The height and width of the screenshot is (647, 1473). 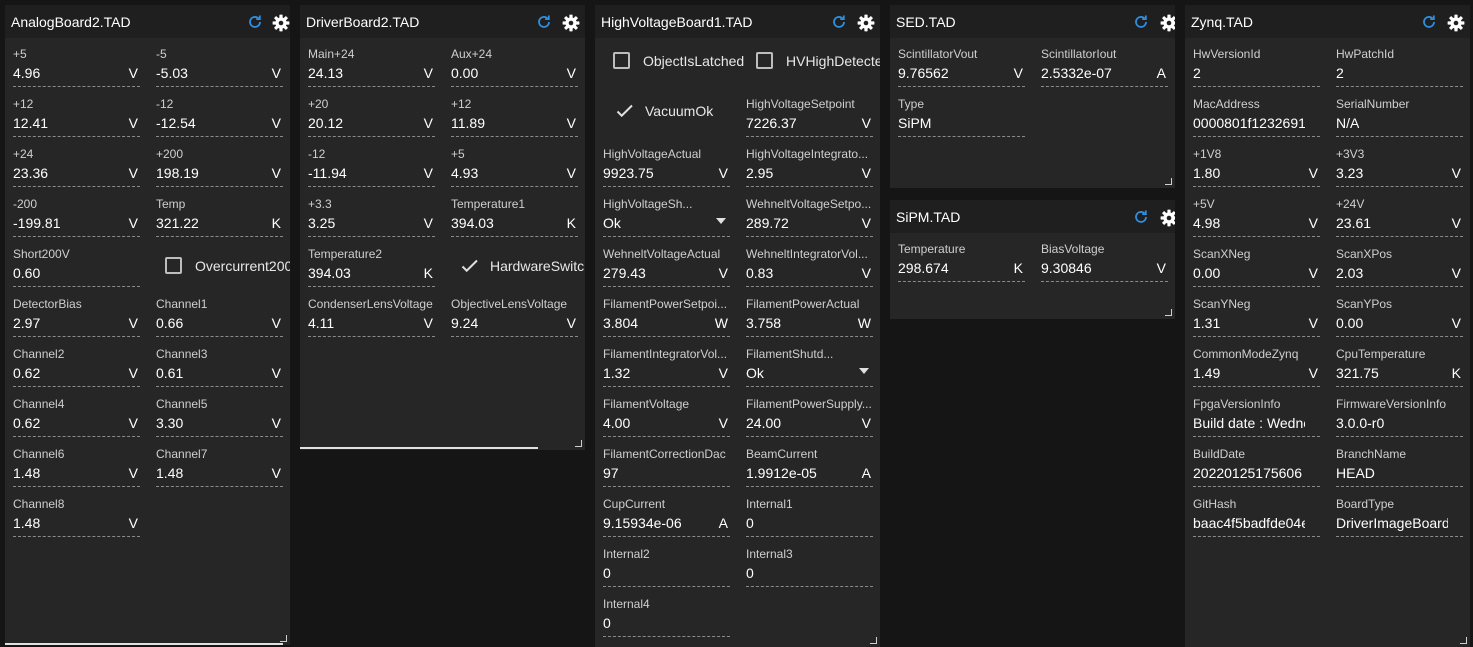 I want to click on field-label: Temperature, so click(x=932, y=249).